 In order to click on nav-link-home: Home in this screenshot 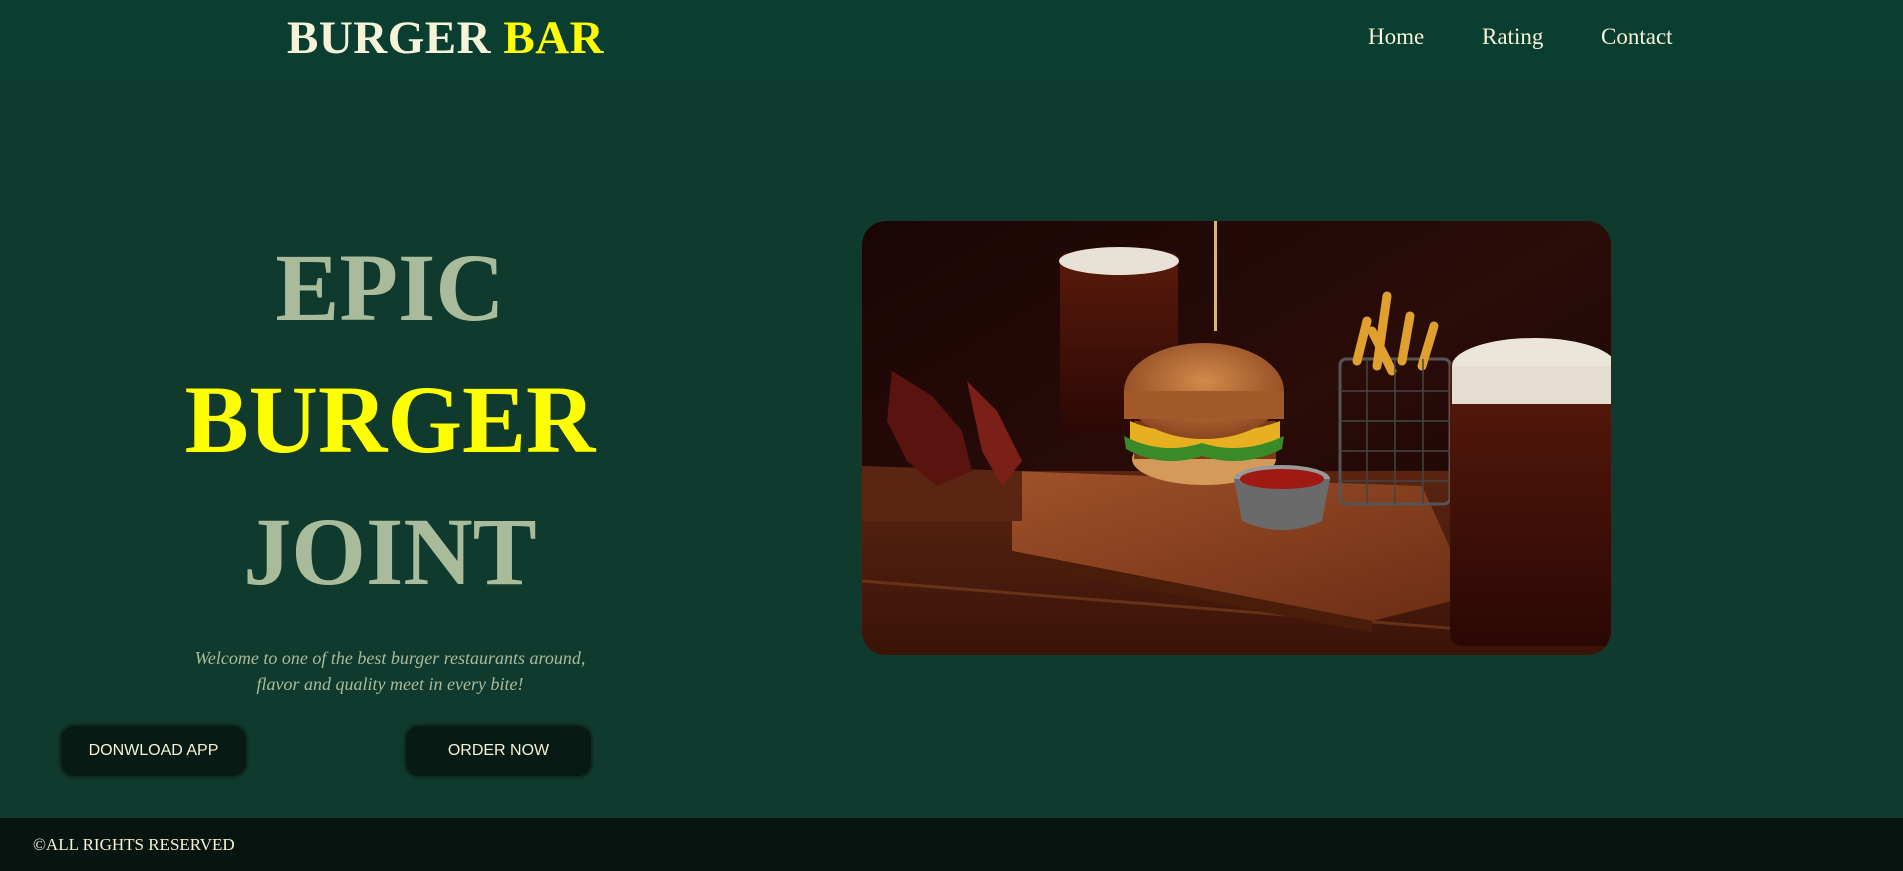, I will do `click(1396, 37)`.